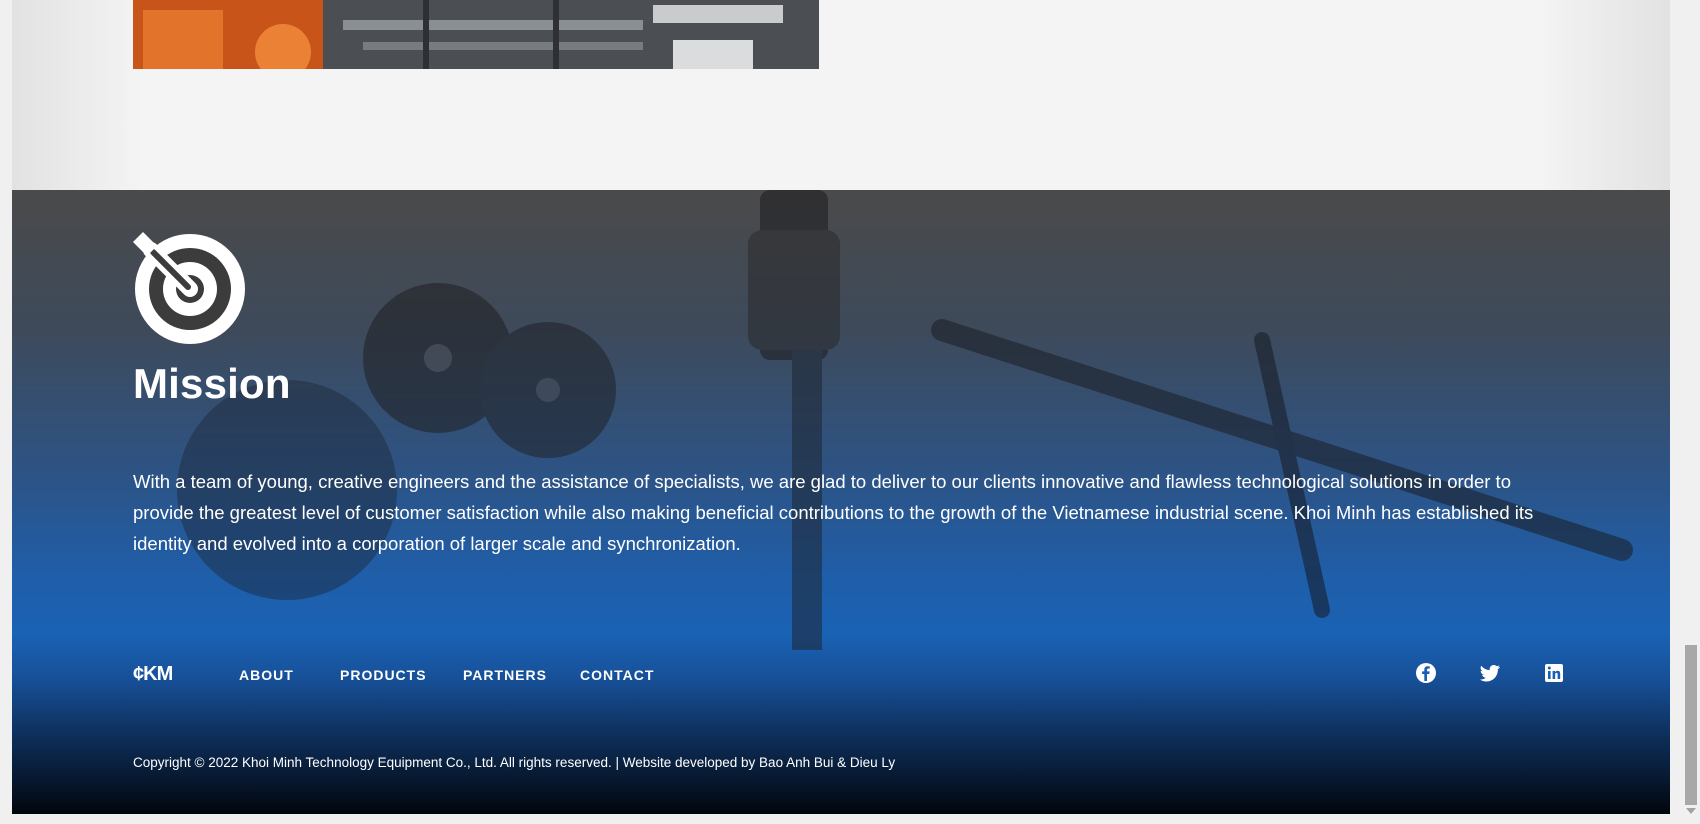 The image size is (1700, 824). Describe the element at coordinates (1691, 811) in the screenshot. I see `scroll-down-arrow-icon` at that location.